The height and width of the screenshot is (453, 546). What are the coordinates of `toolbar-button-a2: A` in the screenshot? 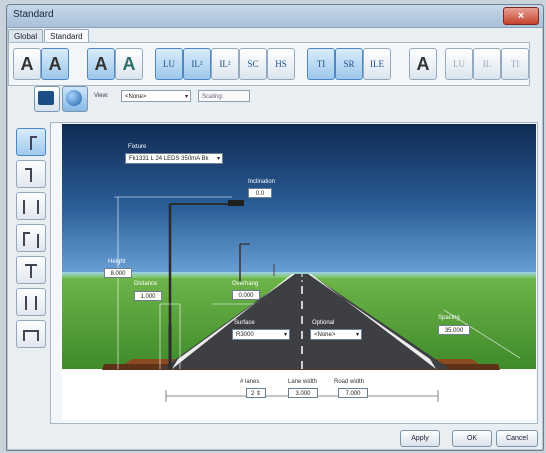 It's located at (55, 64).